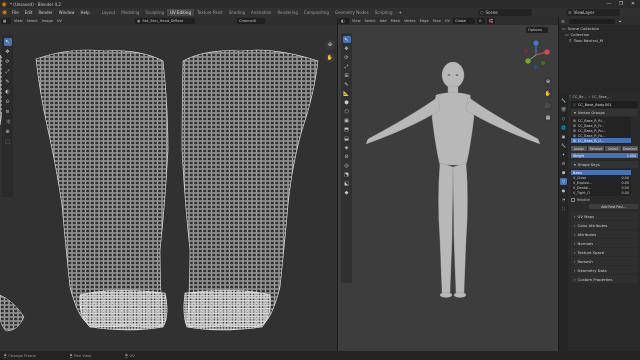  What do you see at coordinates (4, 12) in the screenshot?
I see `blender-menu-icon: ◉` at bounding box center [4, 12].